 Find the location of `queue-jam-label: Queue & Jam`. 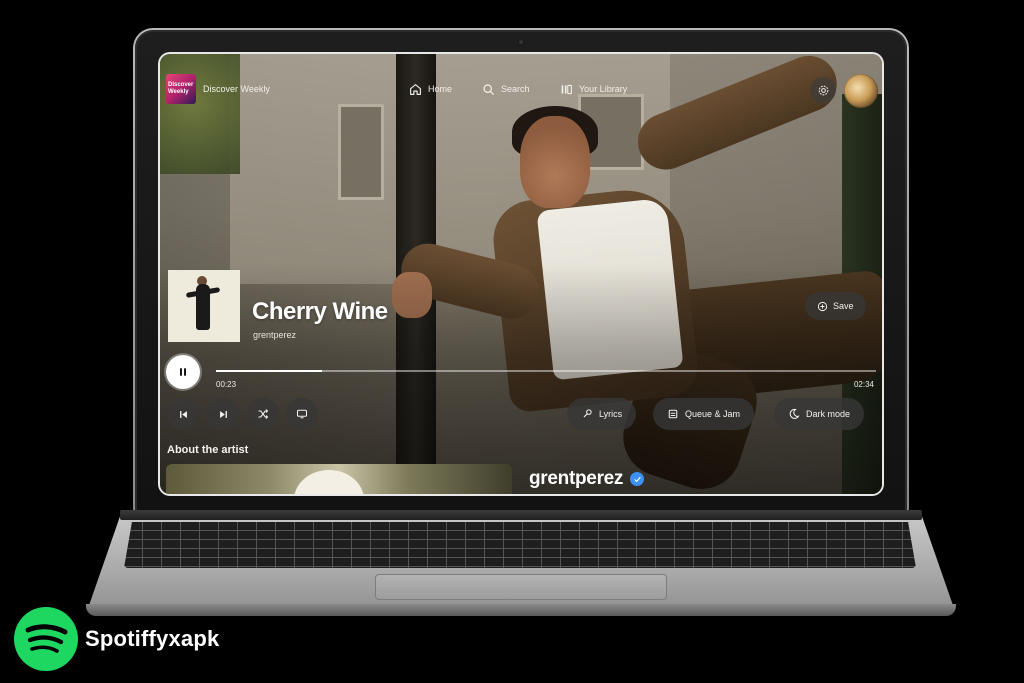

queue-jam-label: Queue & Jam is located at coordinates (713, 414).